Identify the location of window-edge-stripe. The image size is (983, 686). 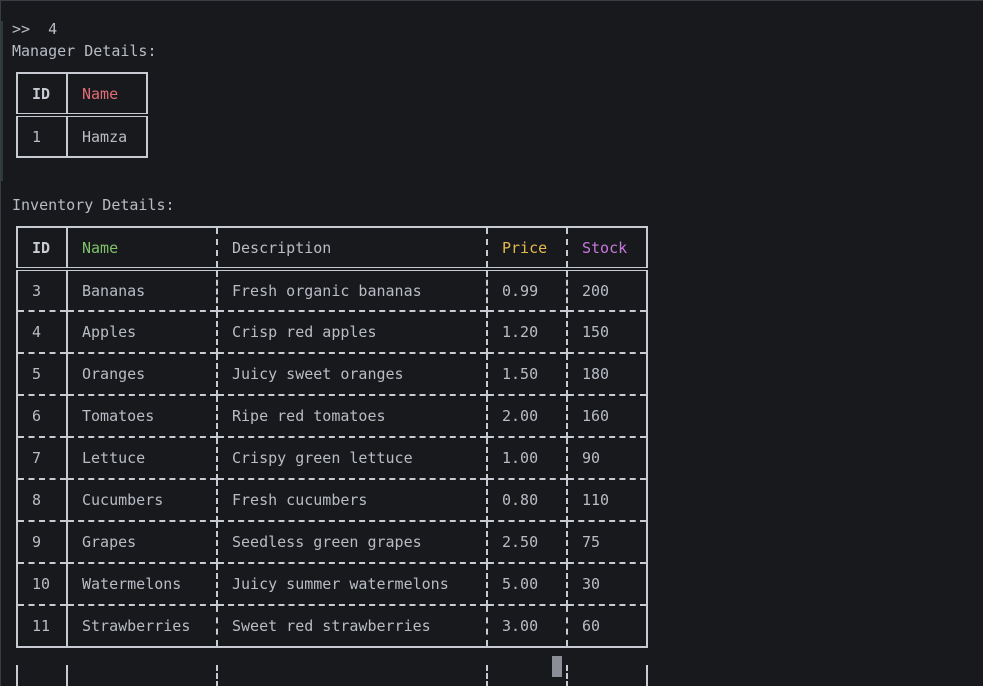
(2, 101).